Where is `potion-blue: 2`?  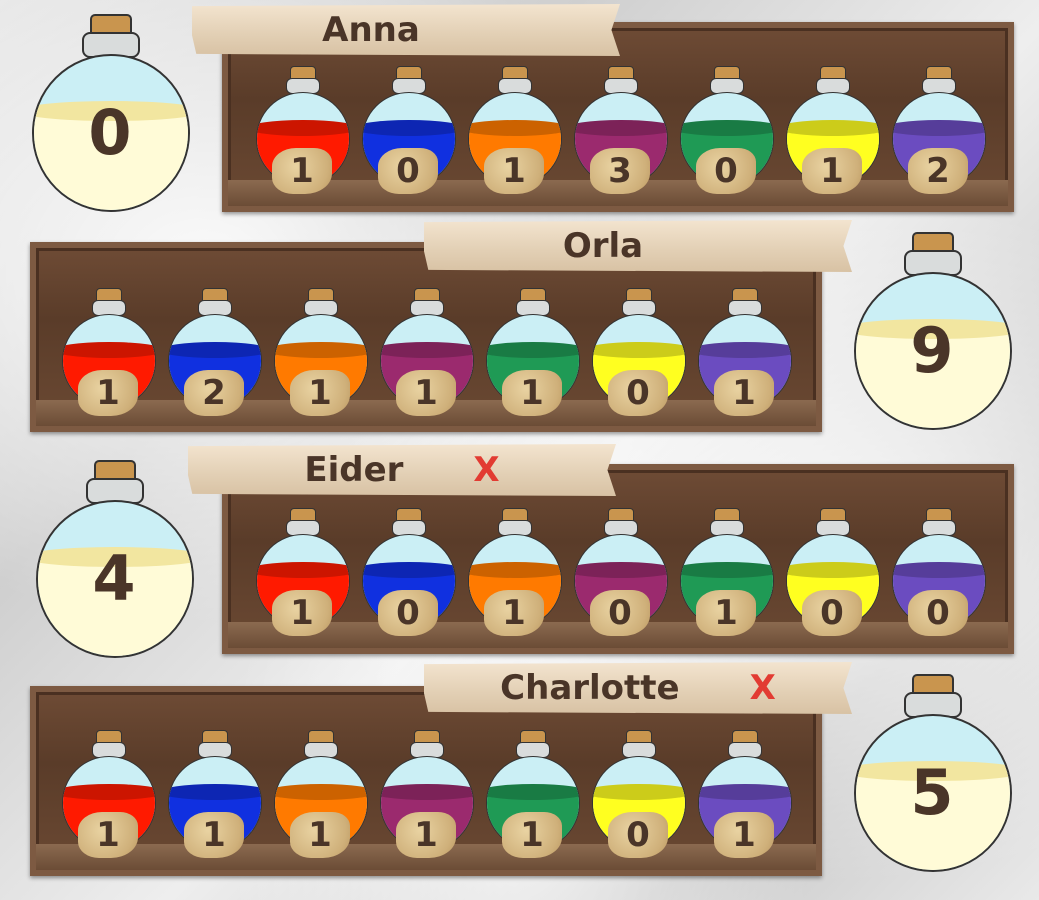 potion-blue: 2 is located at coordinates (214, 353).